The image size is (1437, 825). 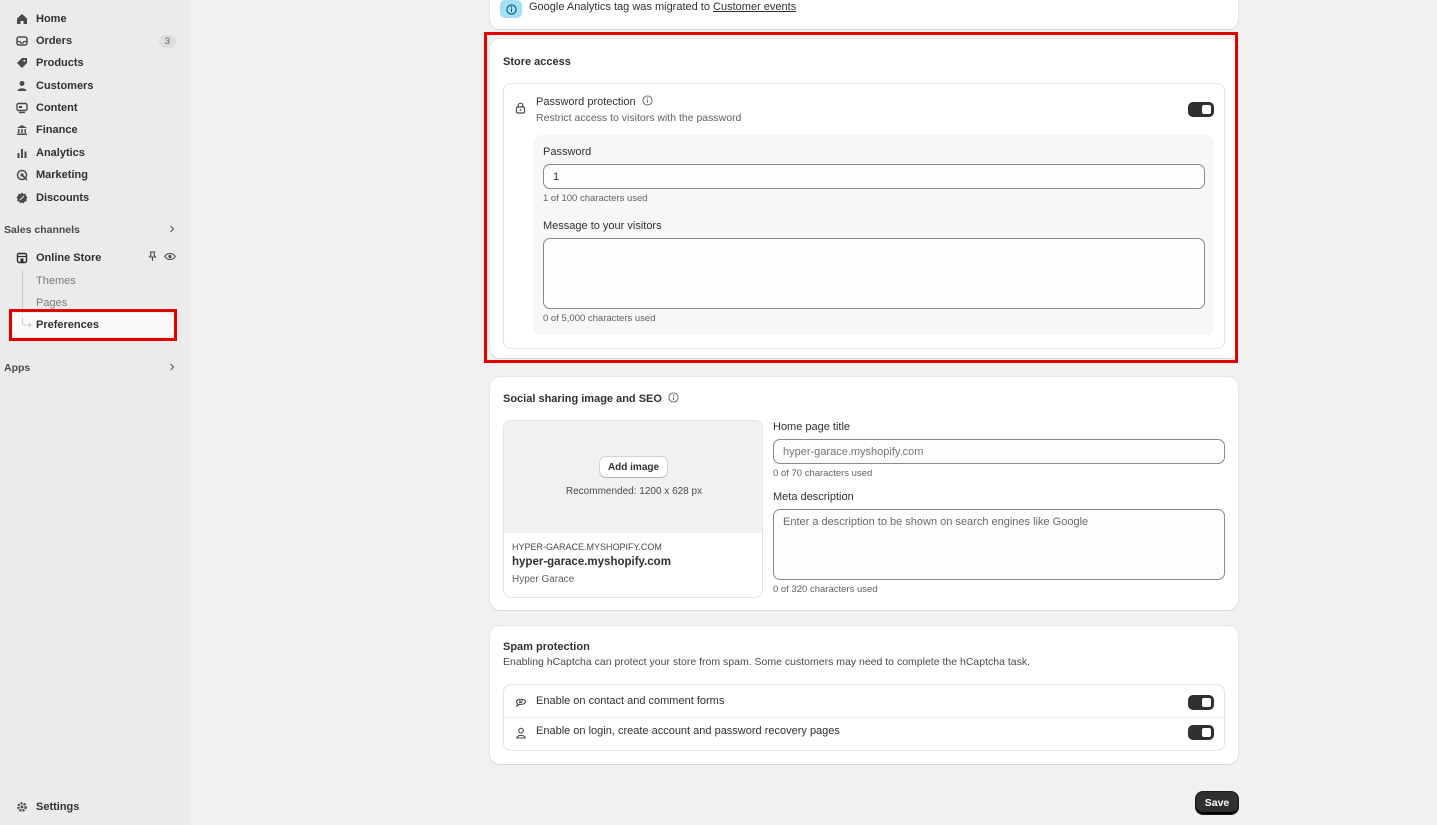 What do you see at coordinates (65, 86) in the screenshot?
I see `sidebar-item-label: Customers` at bounding box center [65, 86].